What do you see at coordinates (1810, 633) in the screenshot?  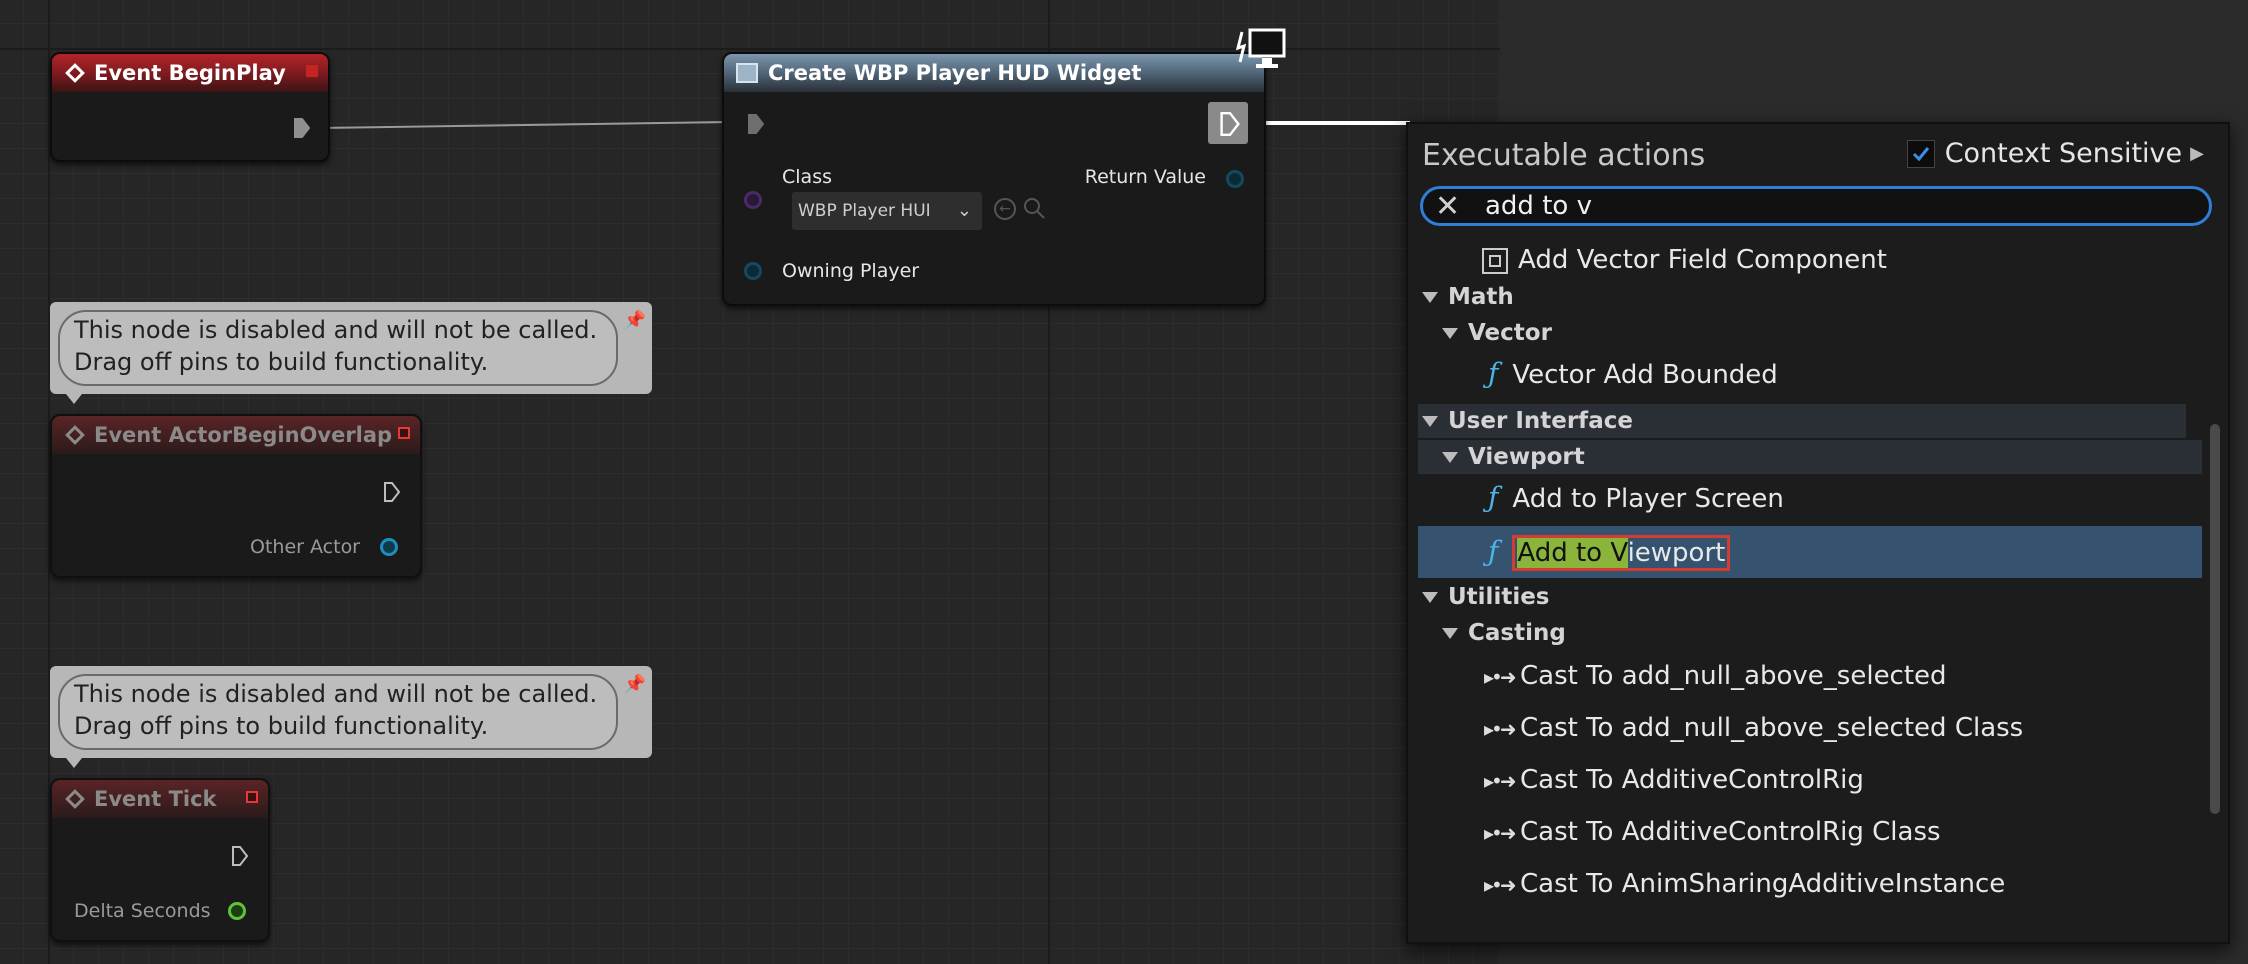 I see `category-casting: Casting` at bounding box center [1810, 633].